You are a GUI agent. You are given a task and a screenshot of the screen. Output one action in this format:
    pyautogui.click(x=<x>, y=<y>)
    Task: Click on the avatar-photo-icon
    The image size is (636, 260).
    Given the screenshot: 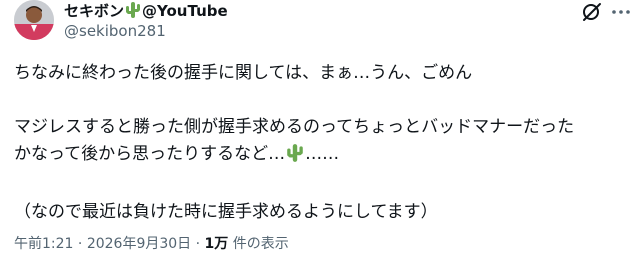 What is the action you would take?
    pyautogui.click(x=34, y=20)
    